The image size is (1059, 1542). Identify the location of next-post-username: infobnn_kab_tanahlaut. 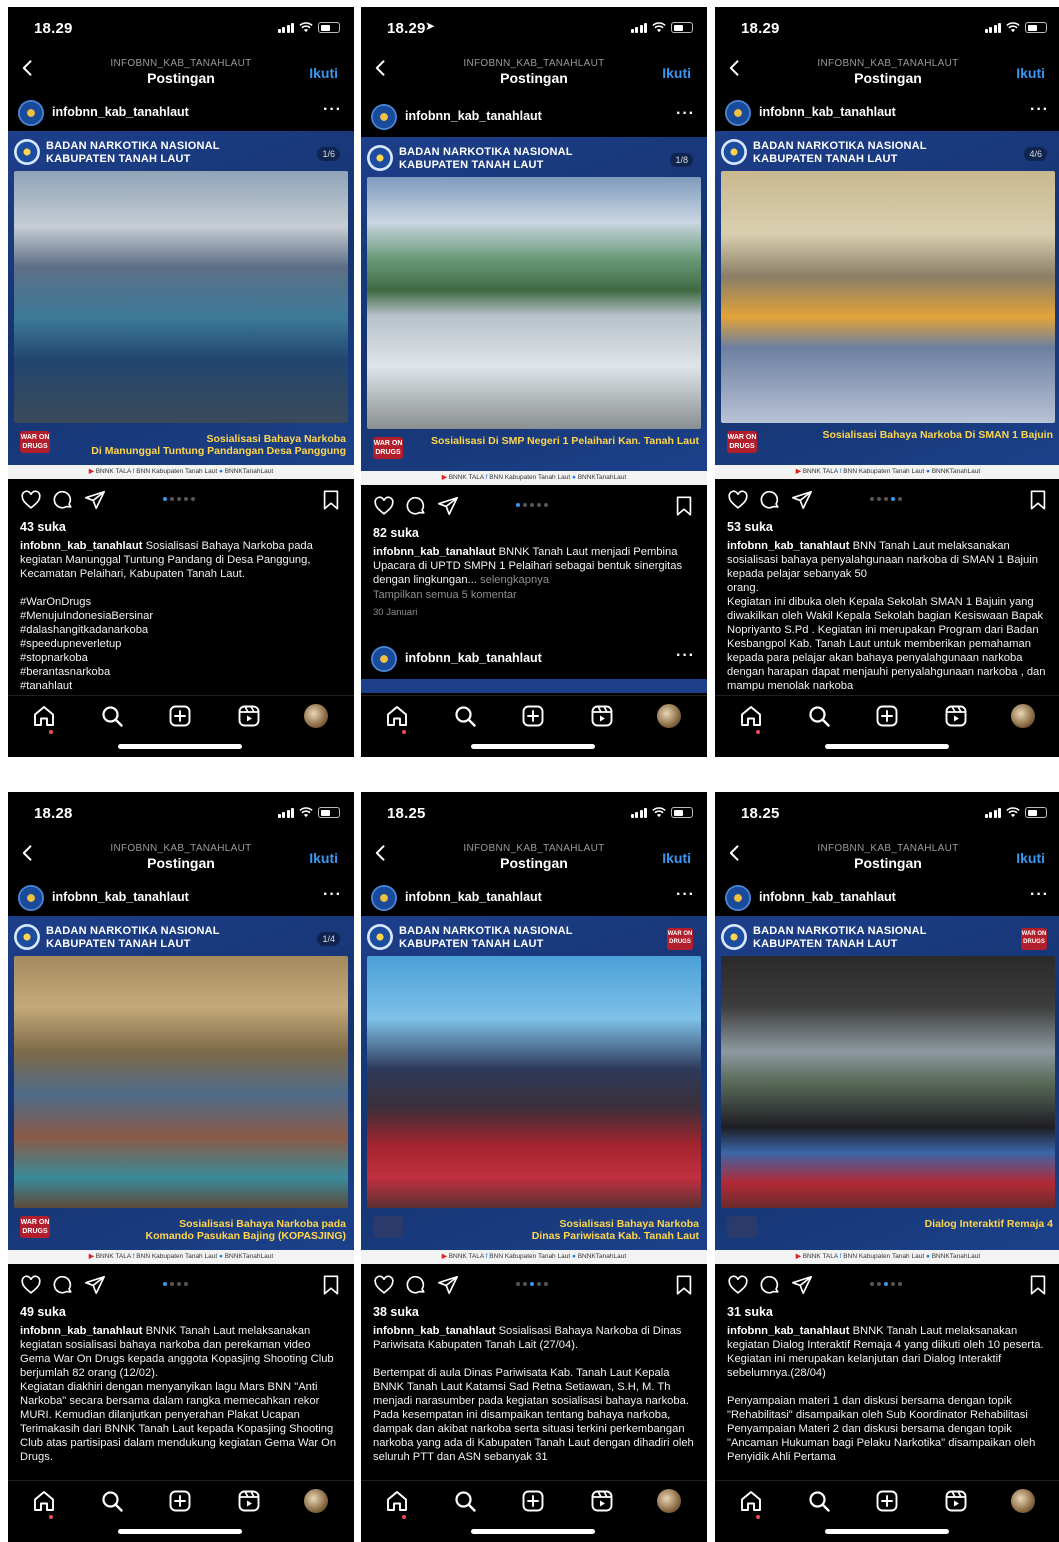
(473, 658).